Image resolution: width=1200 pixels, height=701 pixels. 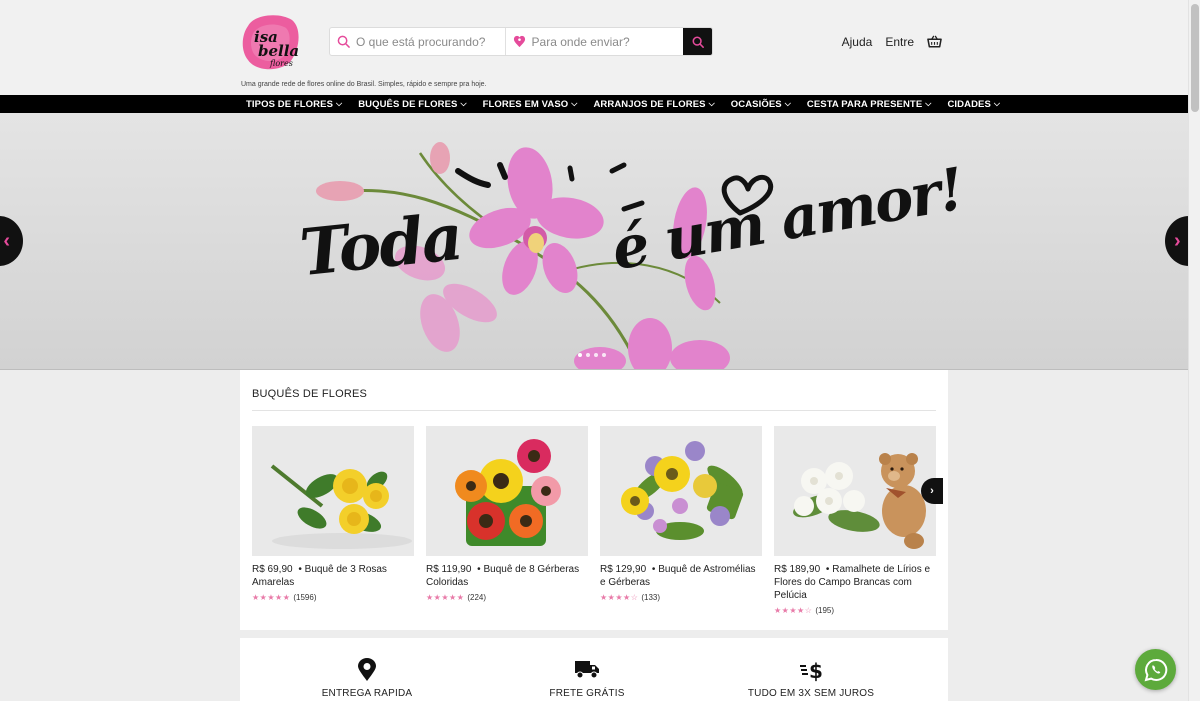 What do you see at coordinates (412, 104) in the screenshot?
I see `nav-item-buques-de-flores: BUQUÊS DE FLORES ⌵` at bounding box center [412, 104].